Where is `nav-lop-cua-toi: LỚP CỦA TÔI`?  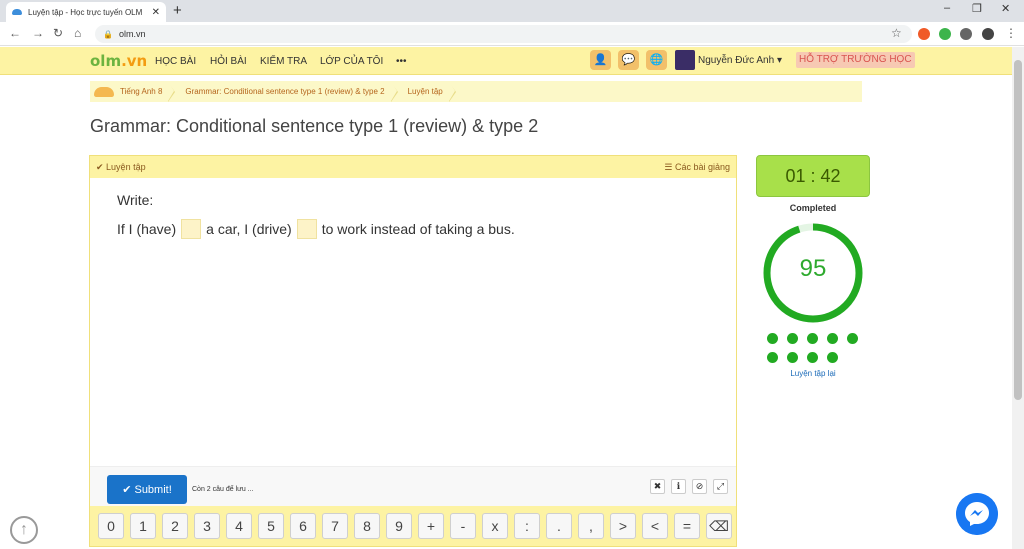 nav-lop-cua-toi: LỚP CỦA TÔI is located at coordinates (351, 61).